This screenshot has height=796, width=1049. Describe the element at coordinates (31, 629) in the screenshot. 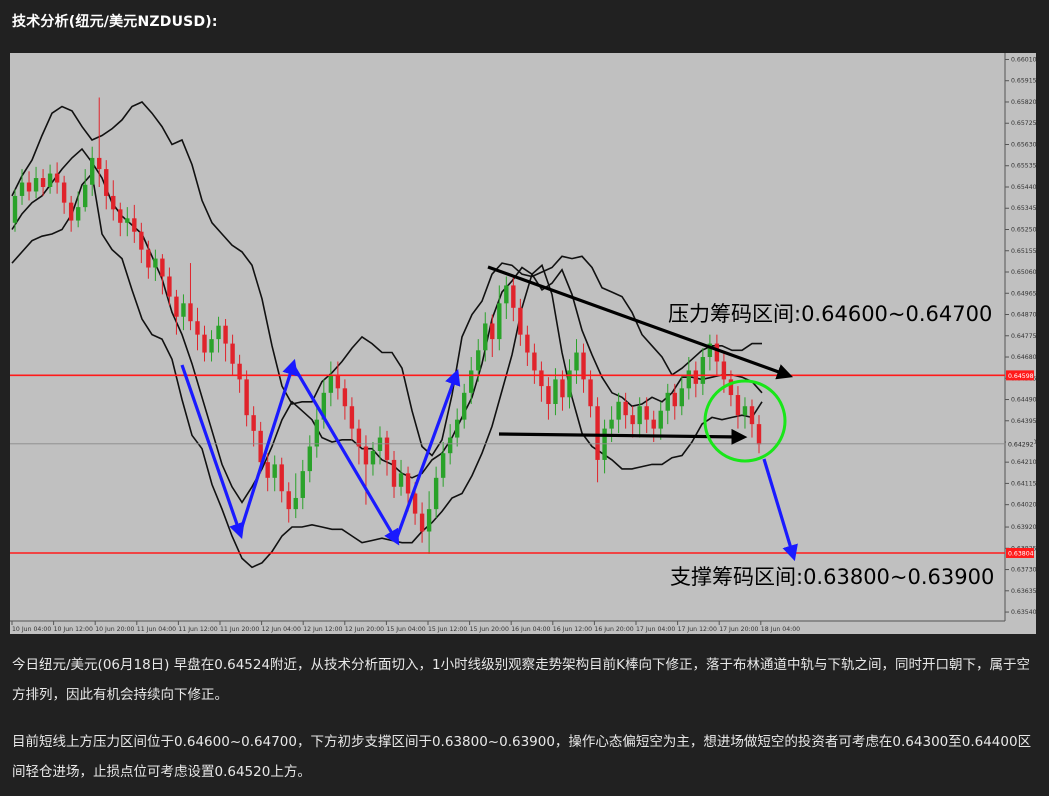

I see `x-tick-label: 10 Jun 04:00` at that location.